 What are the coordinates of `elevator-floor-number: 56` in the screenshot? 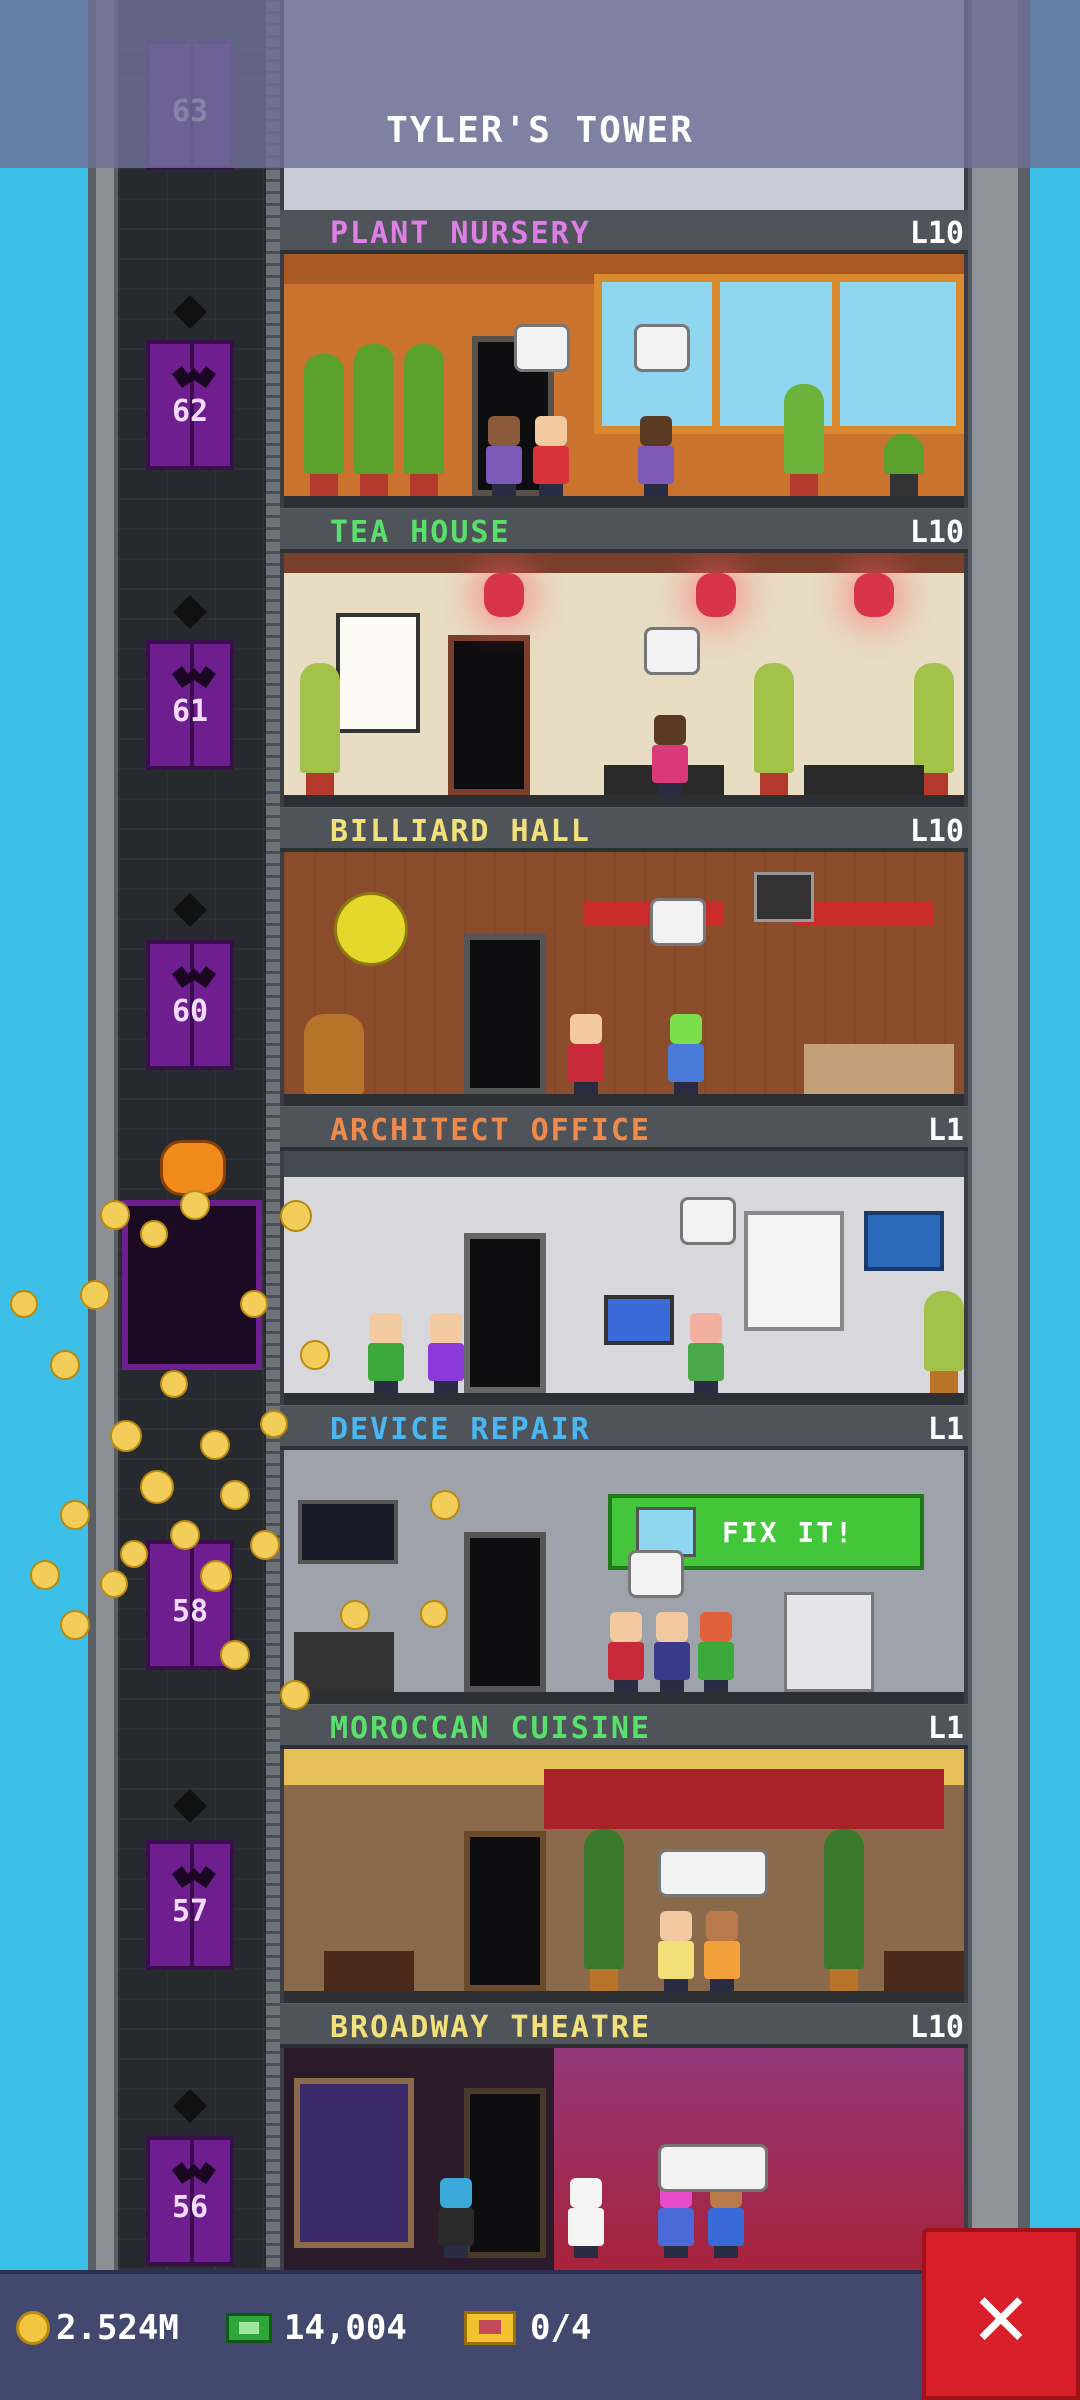 It's located at (190, 2207).